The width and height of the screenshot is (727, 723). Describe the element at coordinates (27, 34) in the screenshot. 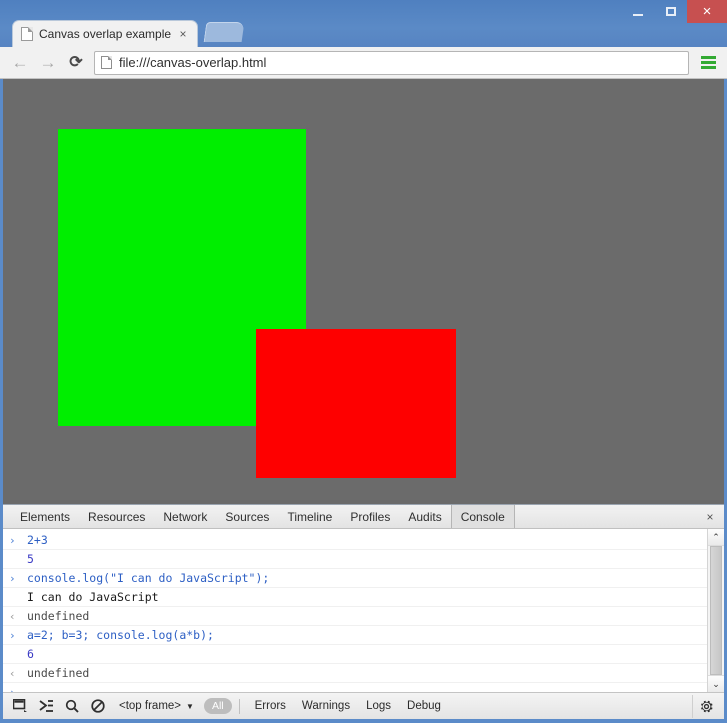

I see `page-favicon-icon` at that location.